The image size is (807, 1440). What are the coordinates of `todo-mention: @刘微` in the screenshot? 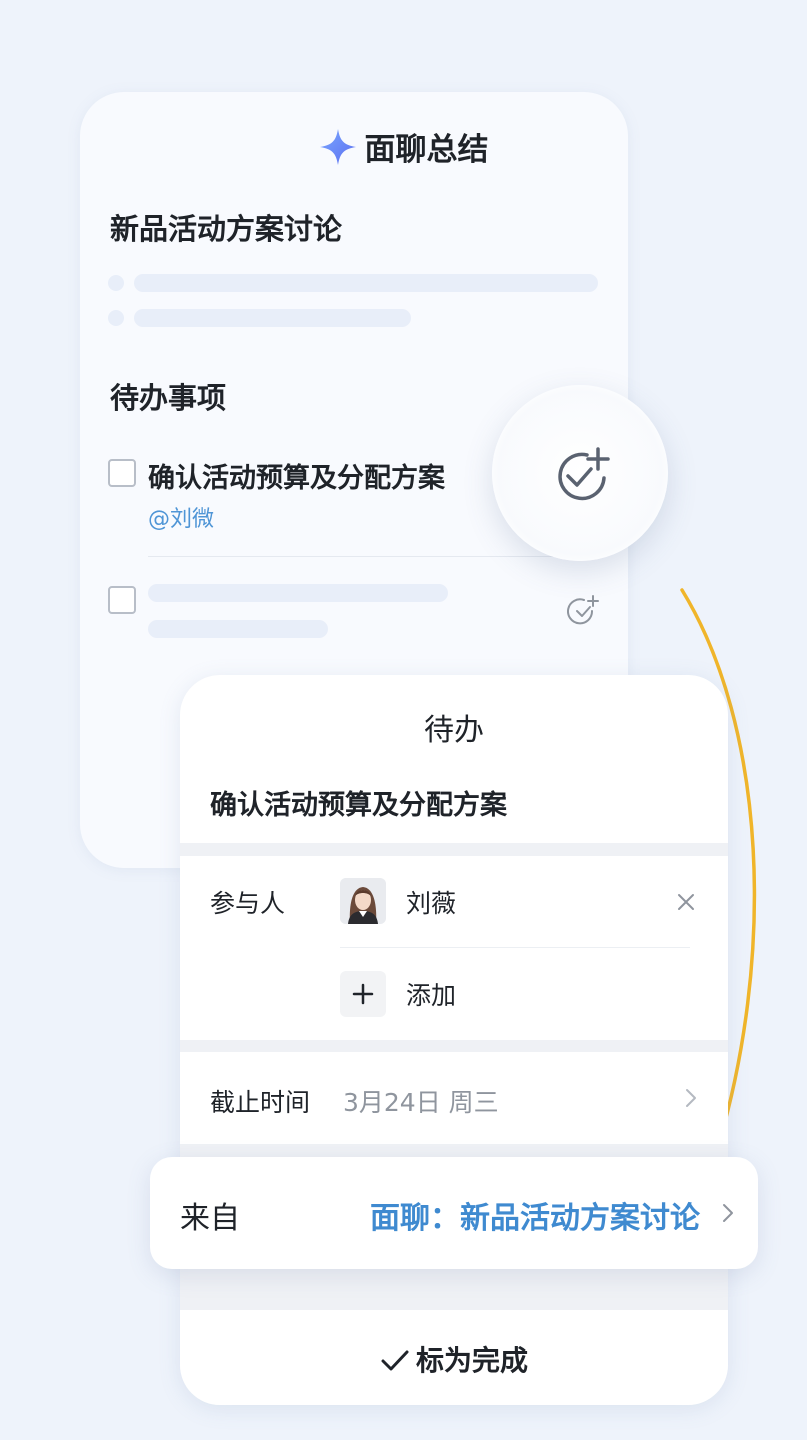 It's located at (181, 517).